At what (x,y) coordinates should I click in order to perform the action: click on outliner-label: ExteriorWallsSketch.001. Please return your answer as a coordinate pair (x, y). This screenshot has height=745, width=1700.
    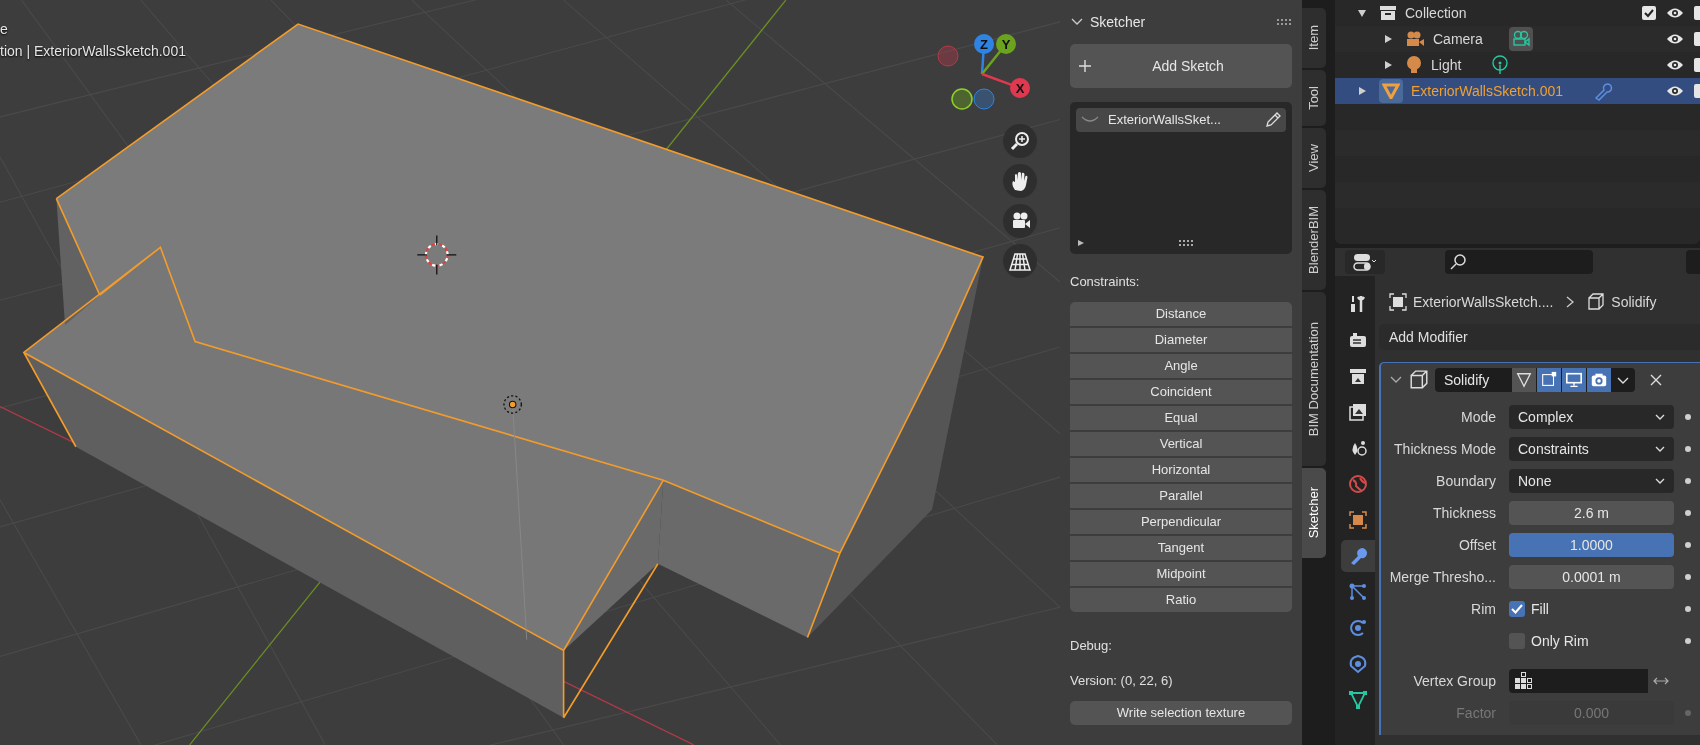
    Looking at the image, I should click on (1487, 91).